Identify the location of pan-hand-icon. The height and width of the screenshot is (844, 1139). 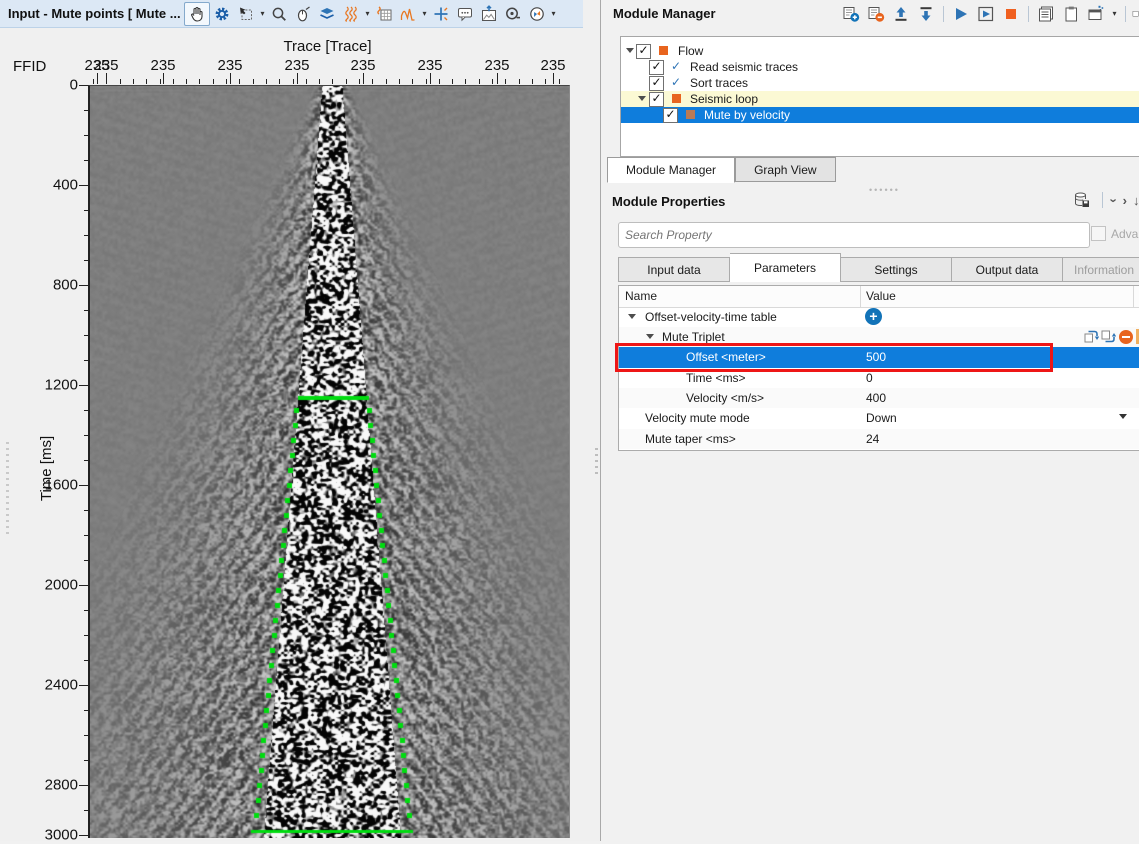
(197, 13).